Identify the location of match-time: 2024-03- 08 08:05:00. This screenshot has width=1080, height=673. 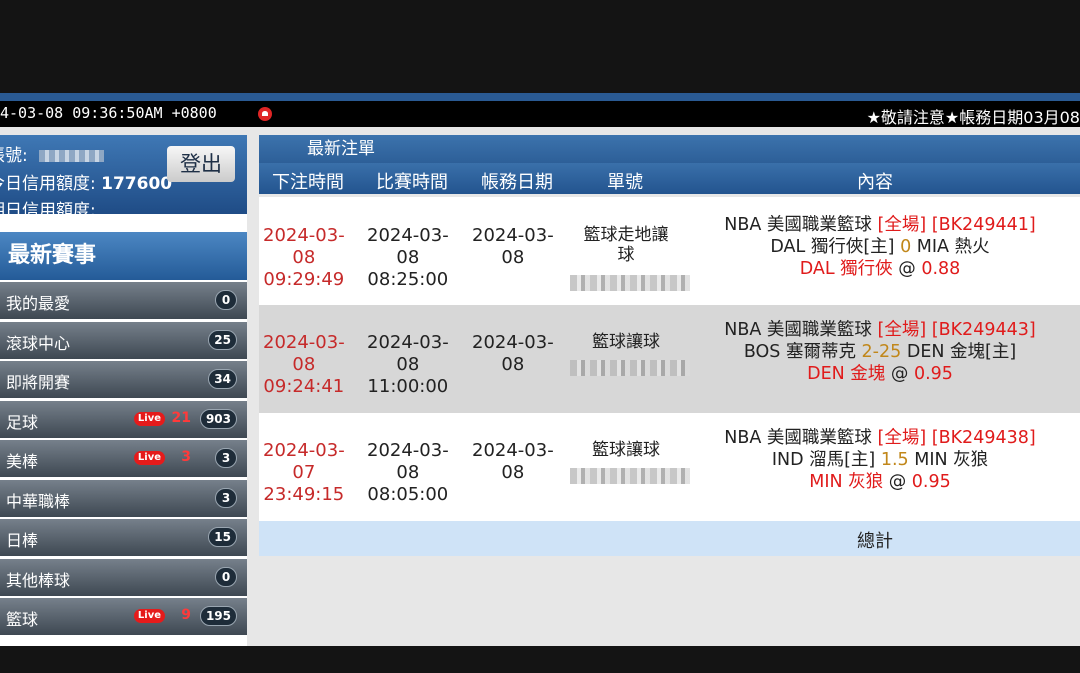
(408, 472).